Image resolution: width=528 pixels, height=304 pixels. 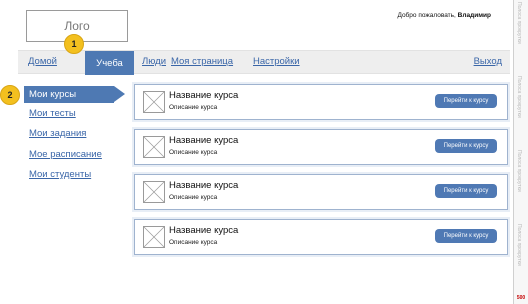 I want to click on welcome-text: Добро пожаловать, Владимир, so click(x=444, y=15).